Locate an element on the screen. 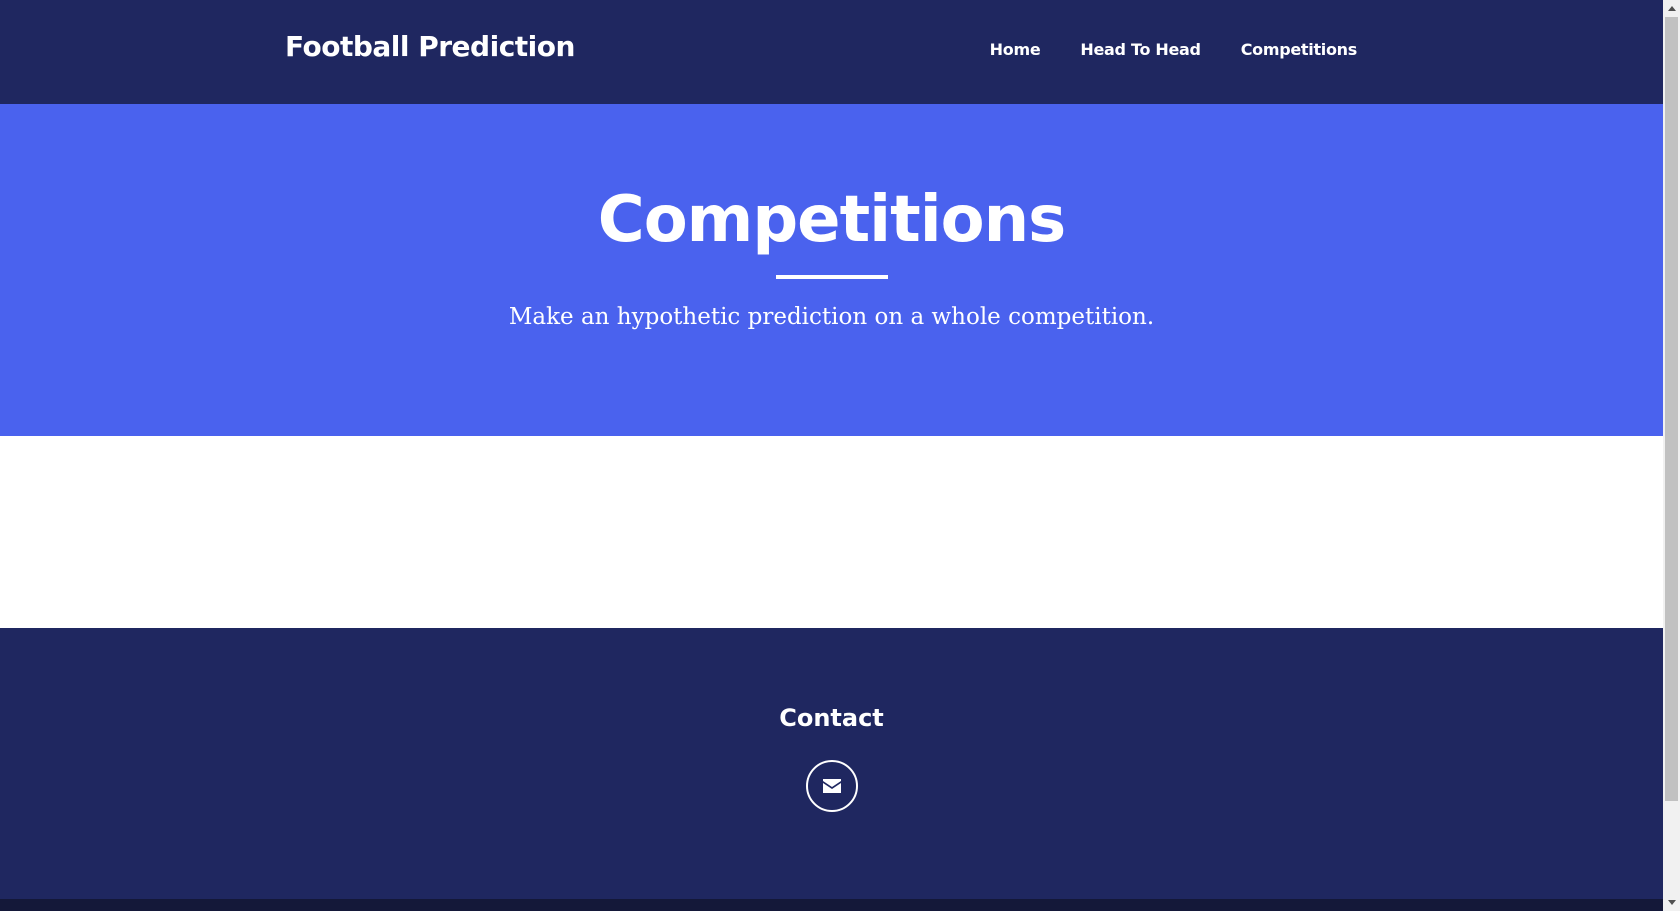  nav-link-competitions: Competitions is located at coordinates (1299, 49).